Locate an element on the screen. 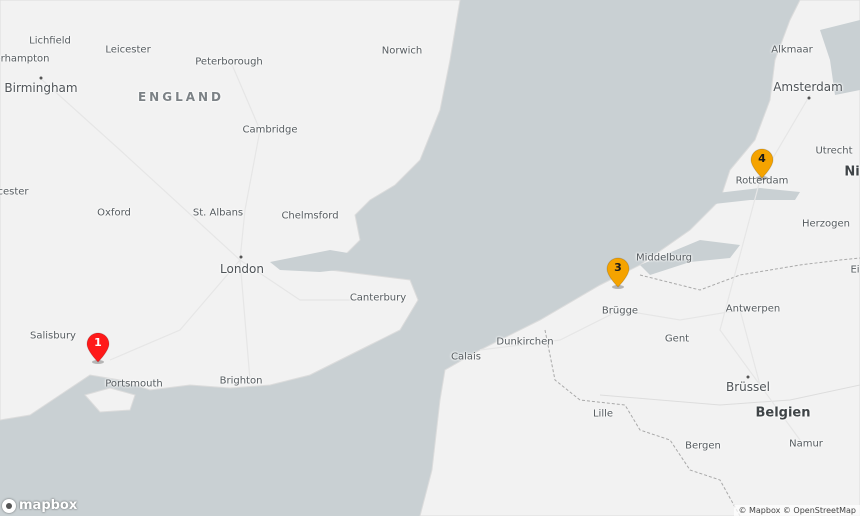 The image size is (860, 516). label-herzogen: Herzogen is located at coordinates (826, 224).